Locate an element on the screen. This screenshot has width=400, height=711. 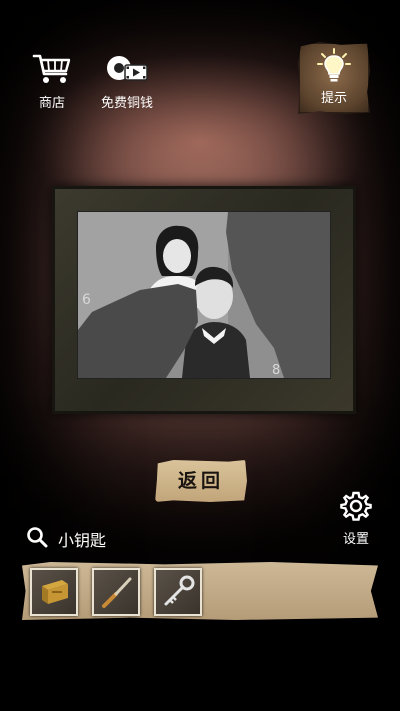
inventory-slot-knife is located at coordinates (116, 592).